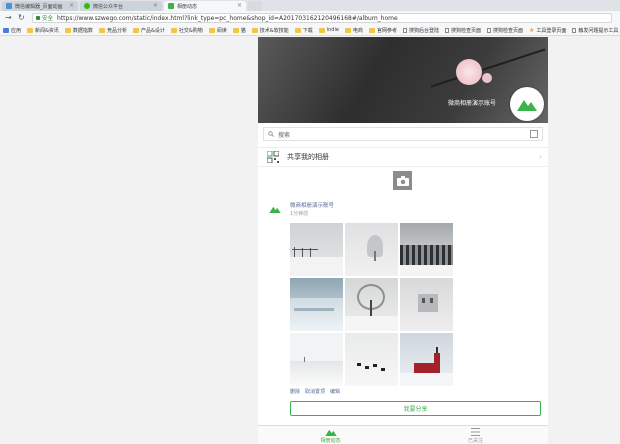 This screenshot has width=620, height=444. What do you see at coordinates (371, 249) in the screenshot?
I see `photo-frosted-tree` at bounding box center [371, 249].